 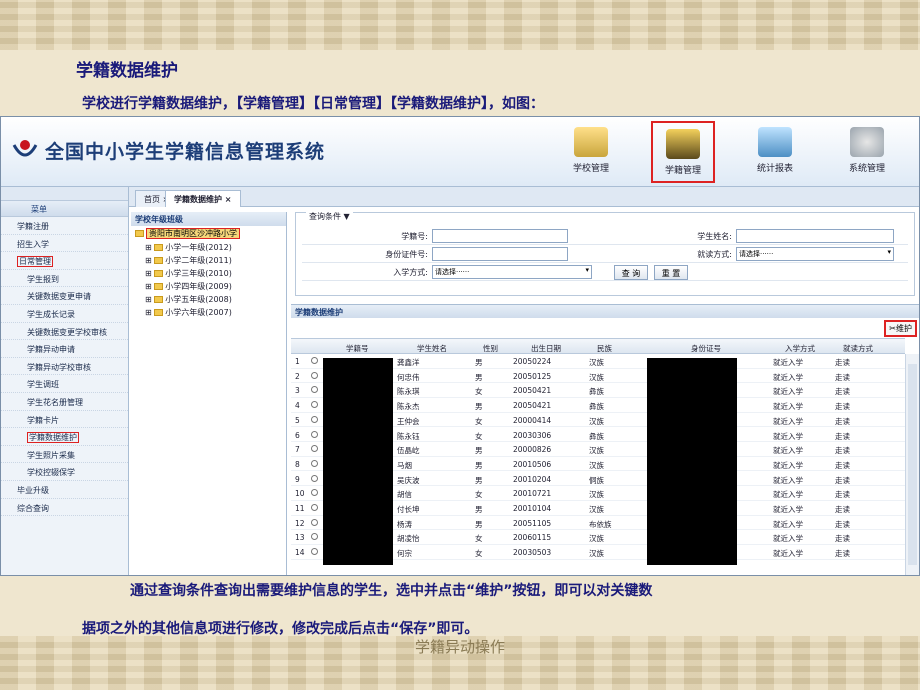 I want to click on left-menu-collapse-bar, so click(x=64, y=194).